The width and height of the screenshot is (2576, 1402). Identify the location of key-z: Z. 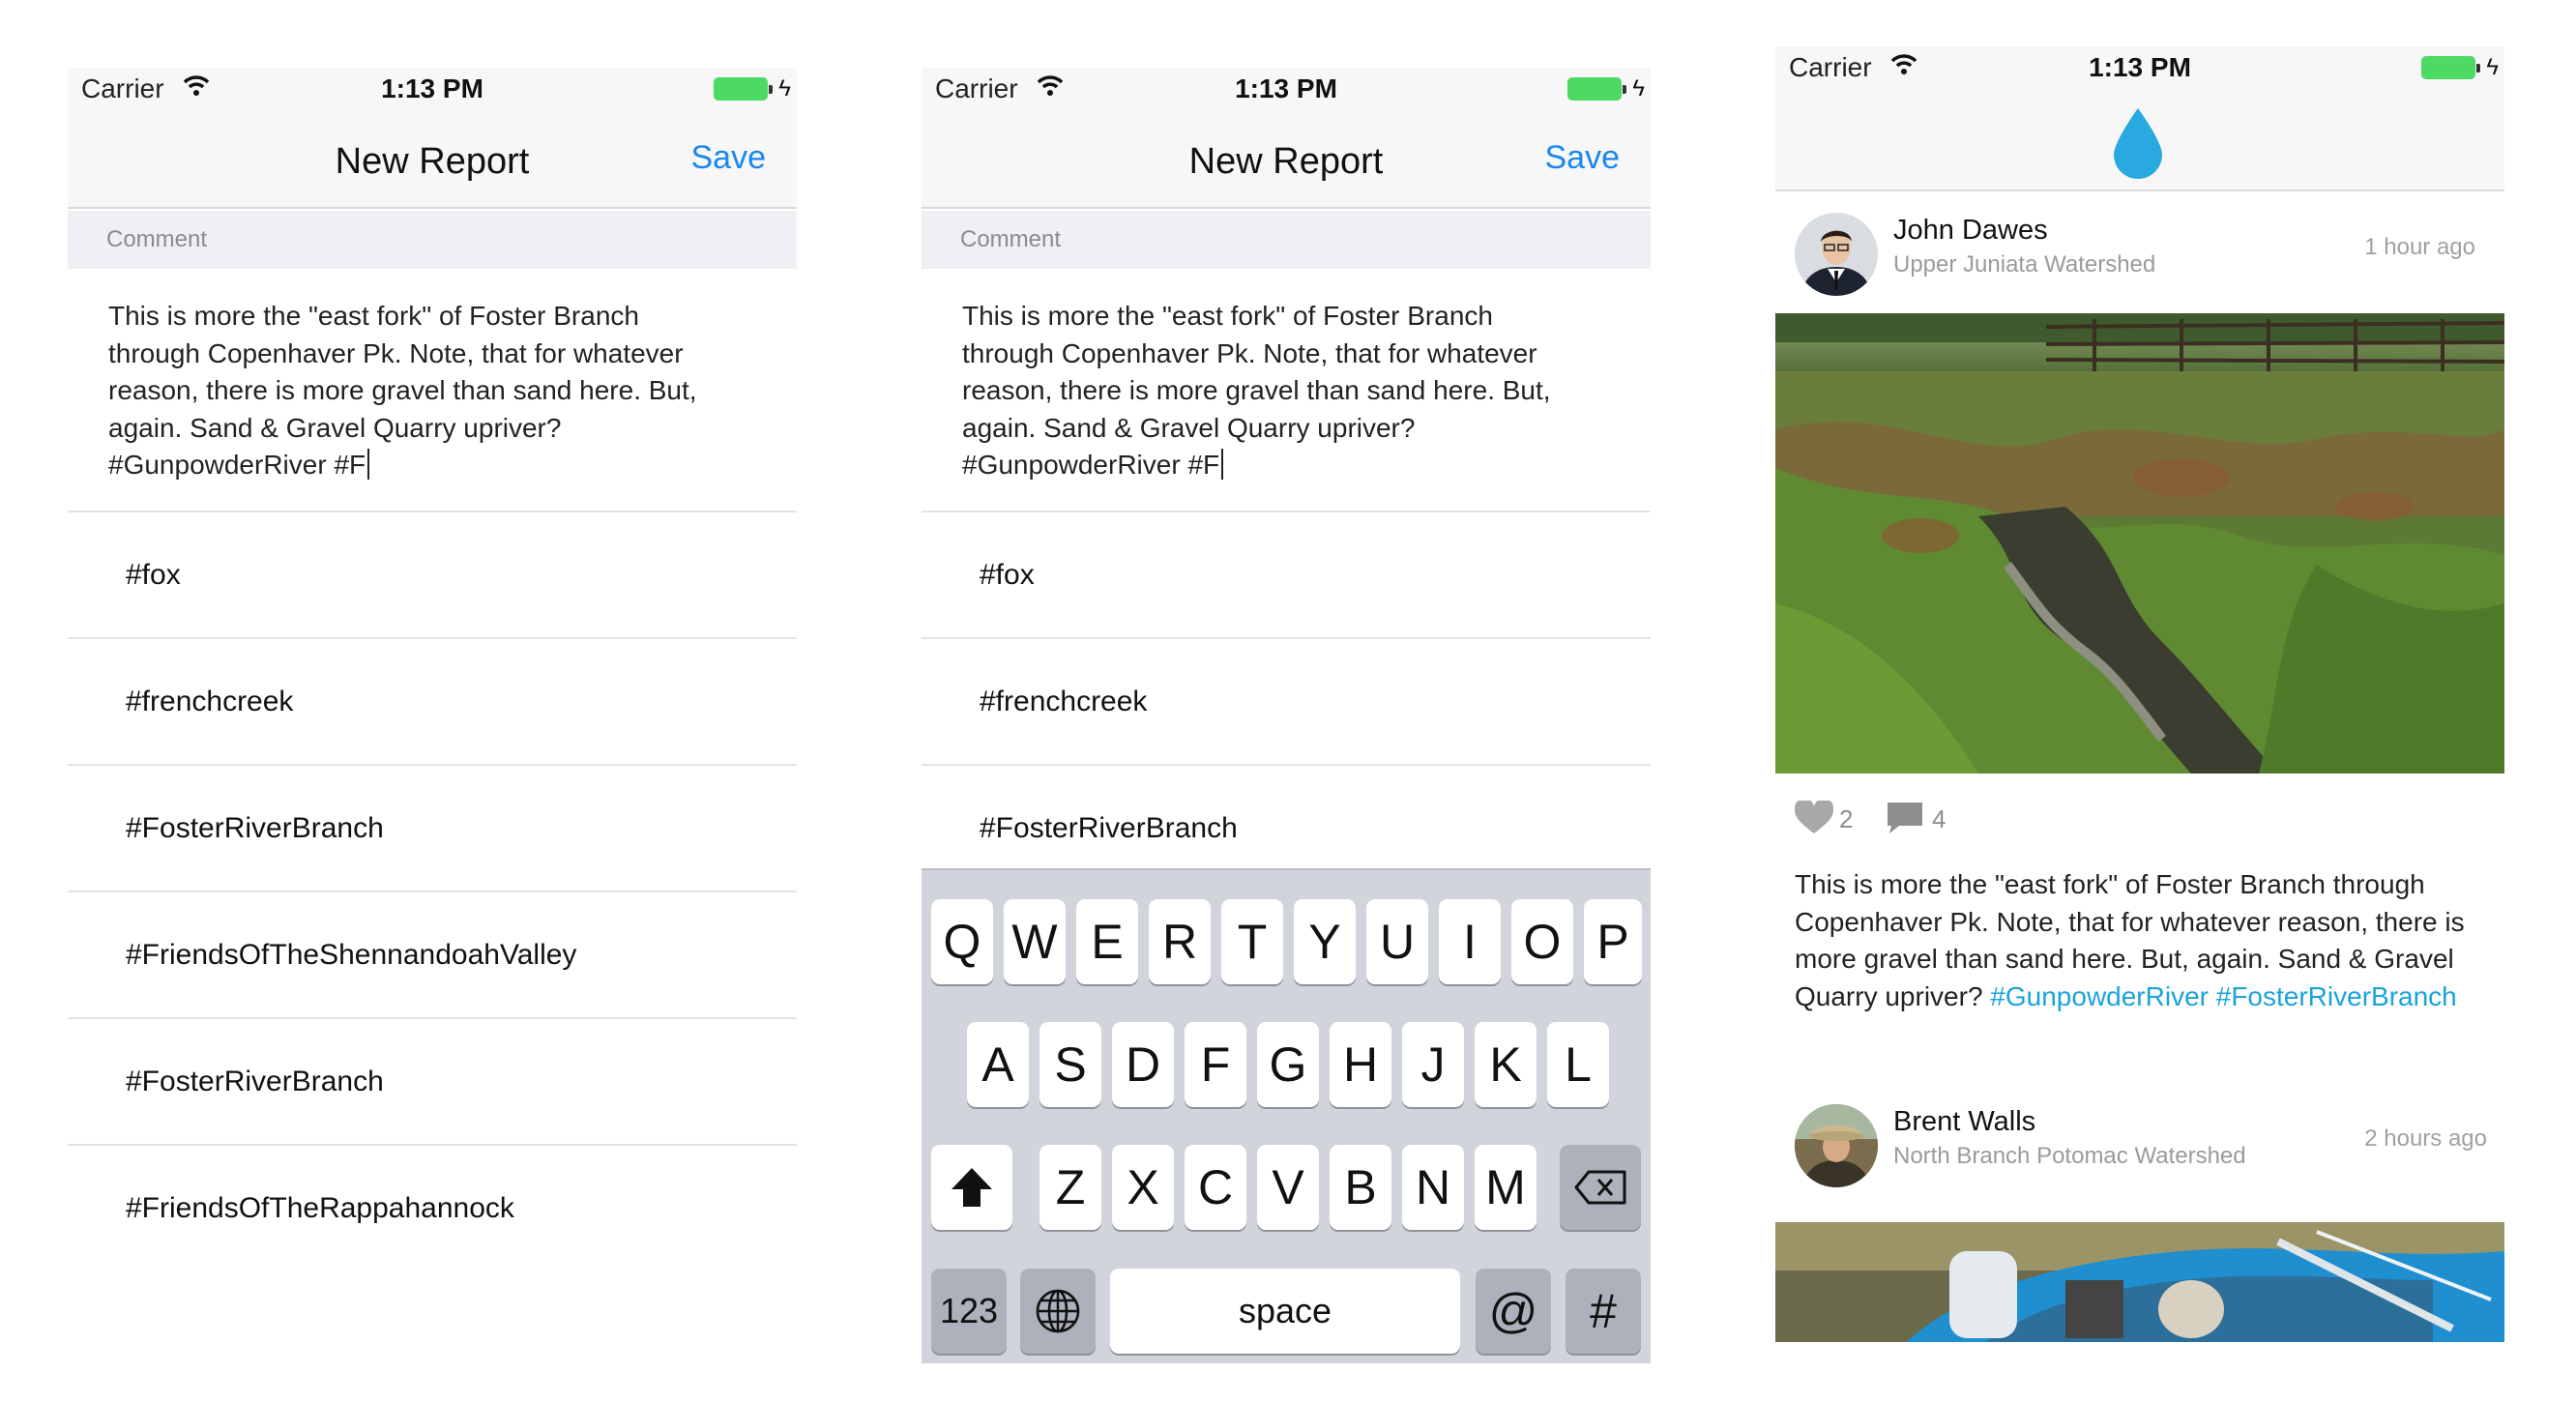
(1070, 1187).